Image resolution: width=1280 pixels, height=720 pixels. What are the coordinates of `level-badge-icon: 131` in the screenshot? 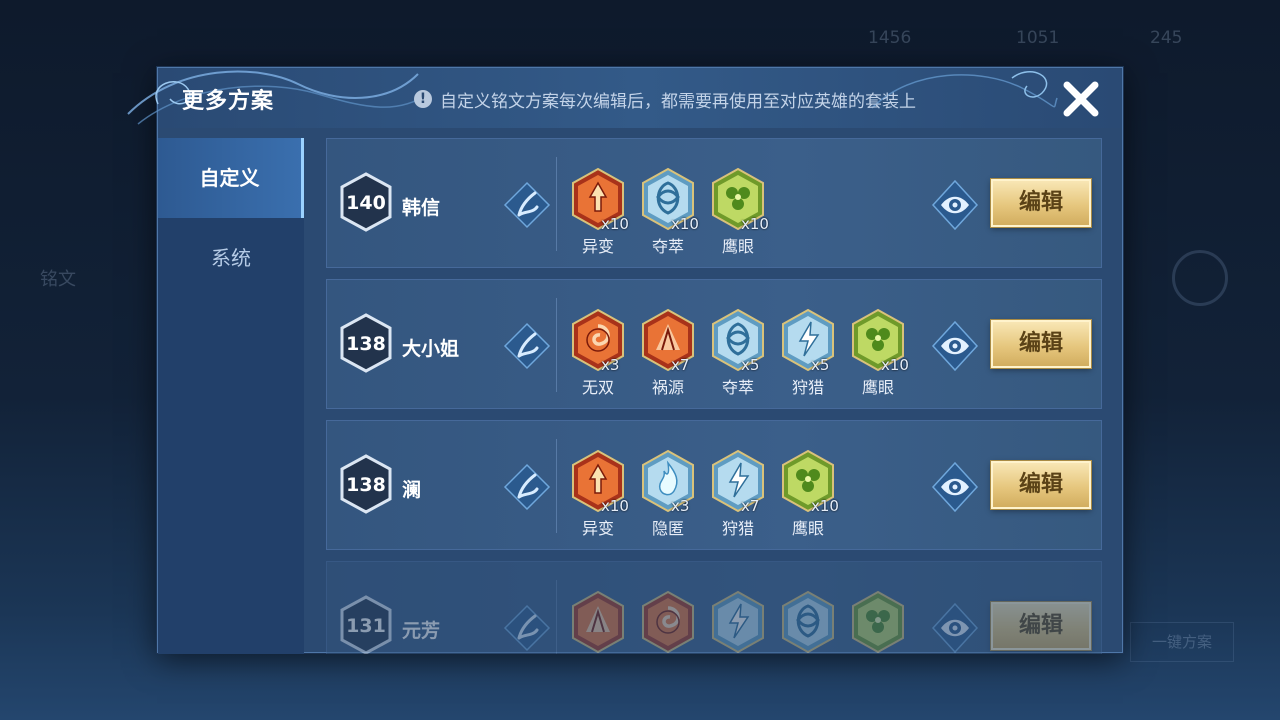 It's located at (366, 624).